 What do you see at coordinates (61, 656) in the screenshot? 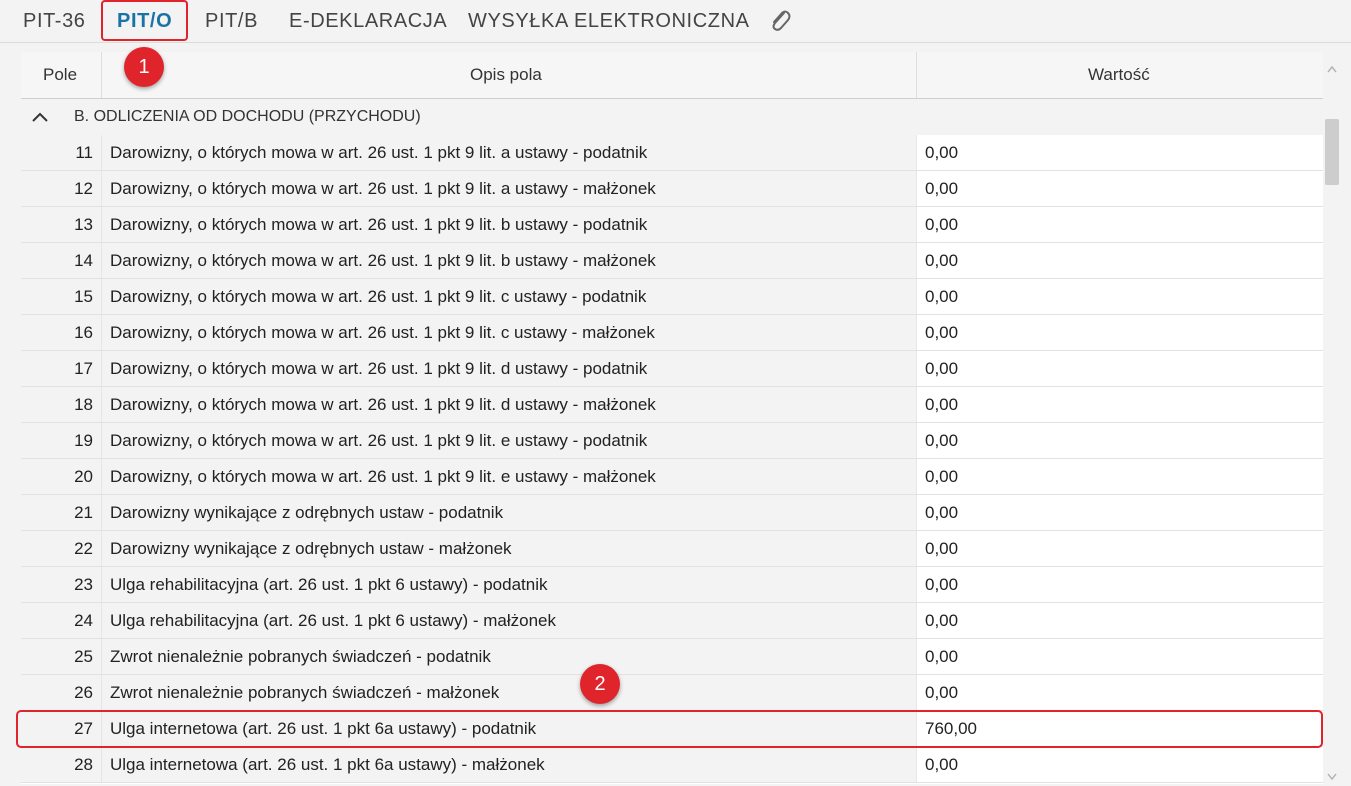
I see `cell-pole: 25` at bounding box center [61, 656].